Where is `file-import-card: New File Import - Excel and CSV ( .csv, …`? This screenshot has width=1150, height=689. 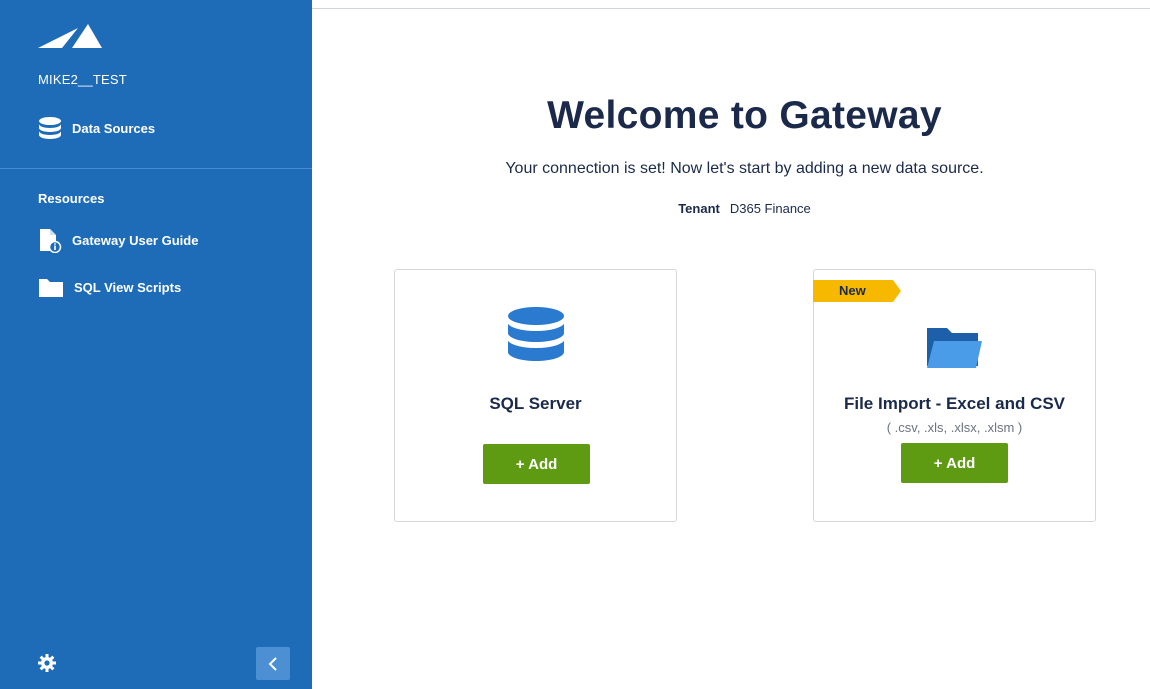
file-import-card: New File Import - Excel and CSV ( .csv, … is located at coordinates (954, 395).